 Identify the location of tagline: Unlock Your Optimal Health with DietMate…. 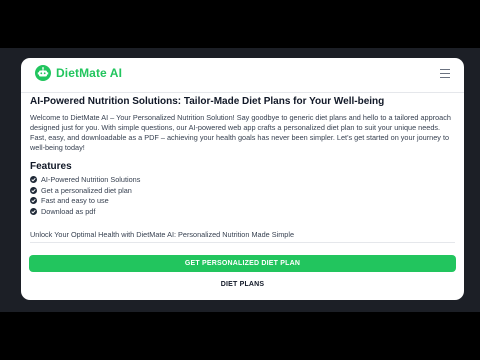
(162, 234).